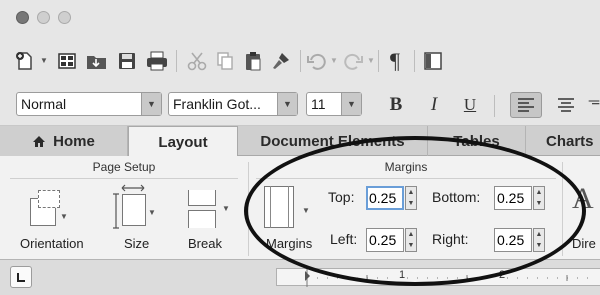 The width and height of the screenshot is (600, 295). I want to click on close-window-button, so click(22, 17).